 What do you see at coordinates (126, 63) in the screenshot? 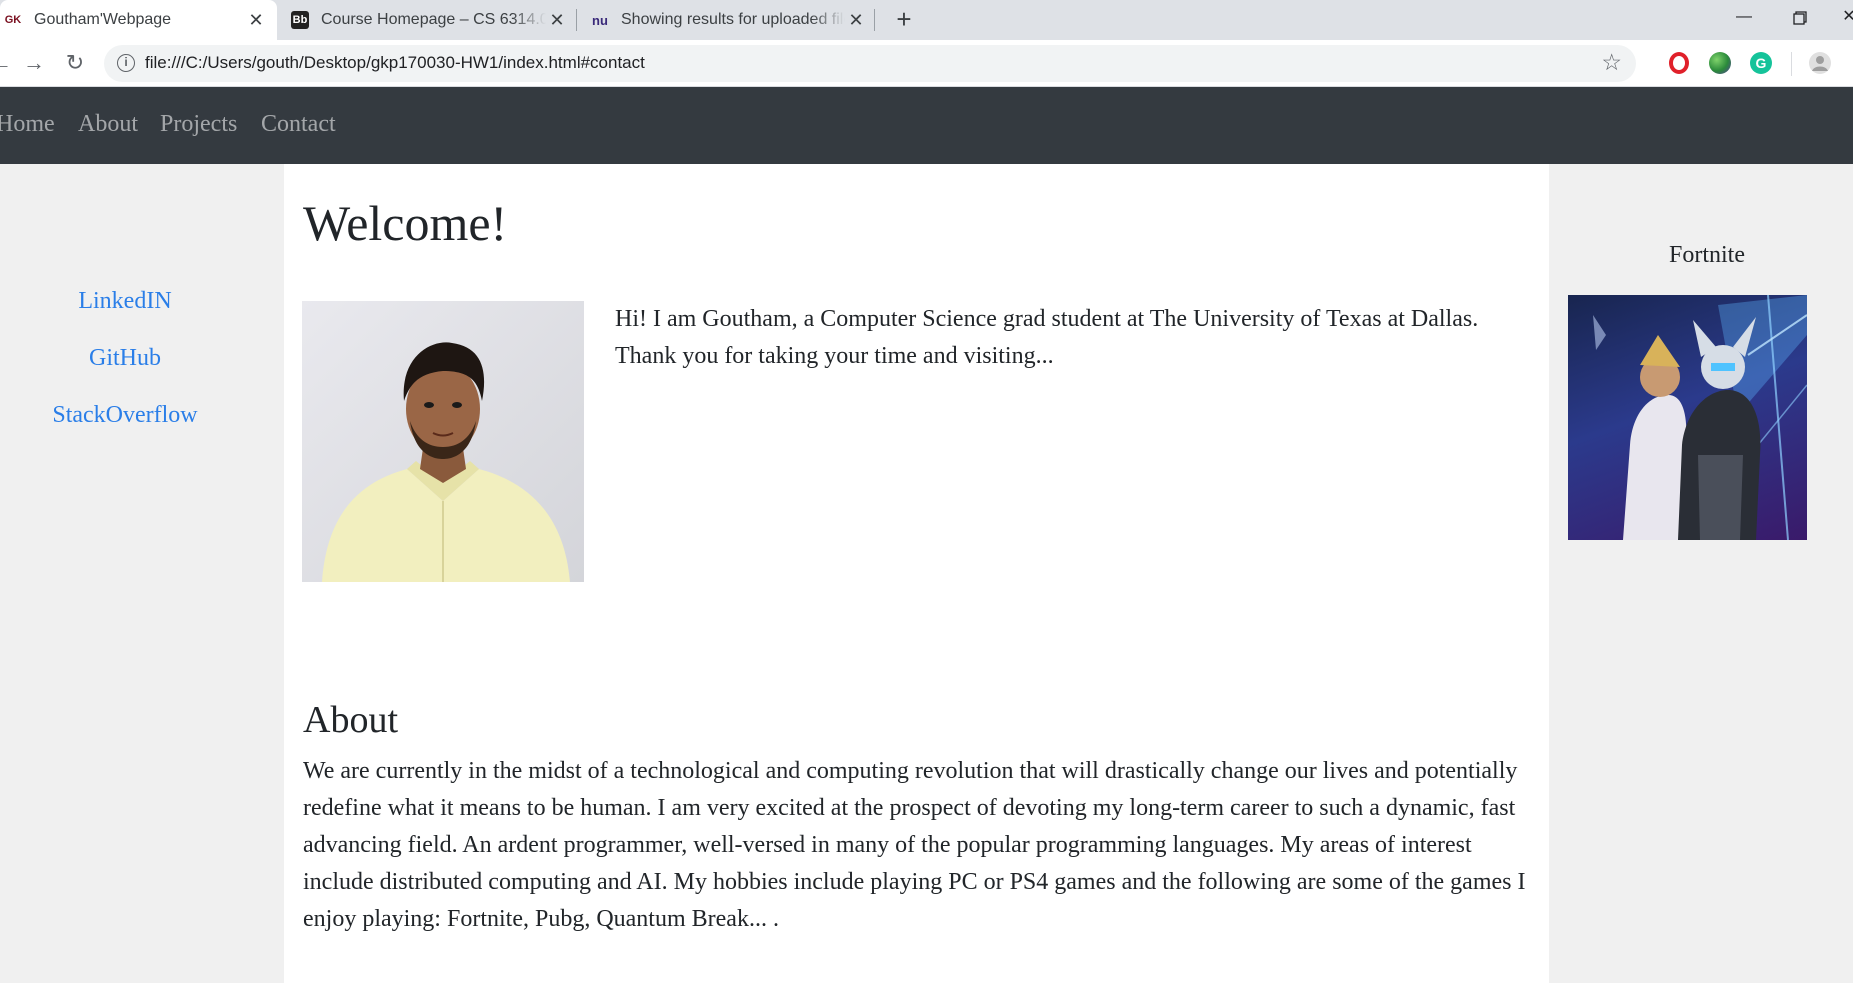
I see `info-icon: i` at bounding box center [126, 63].